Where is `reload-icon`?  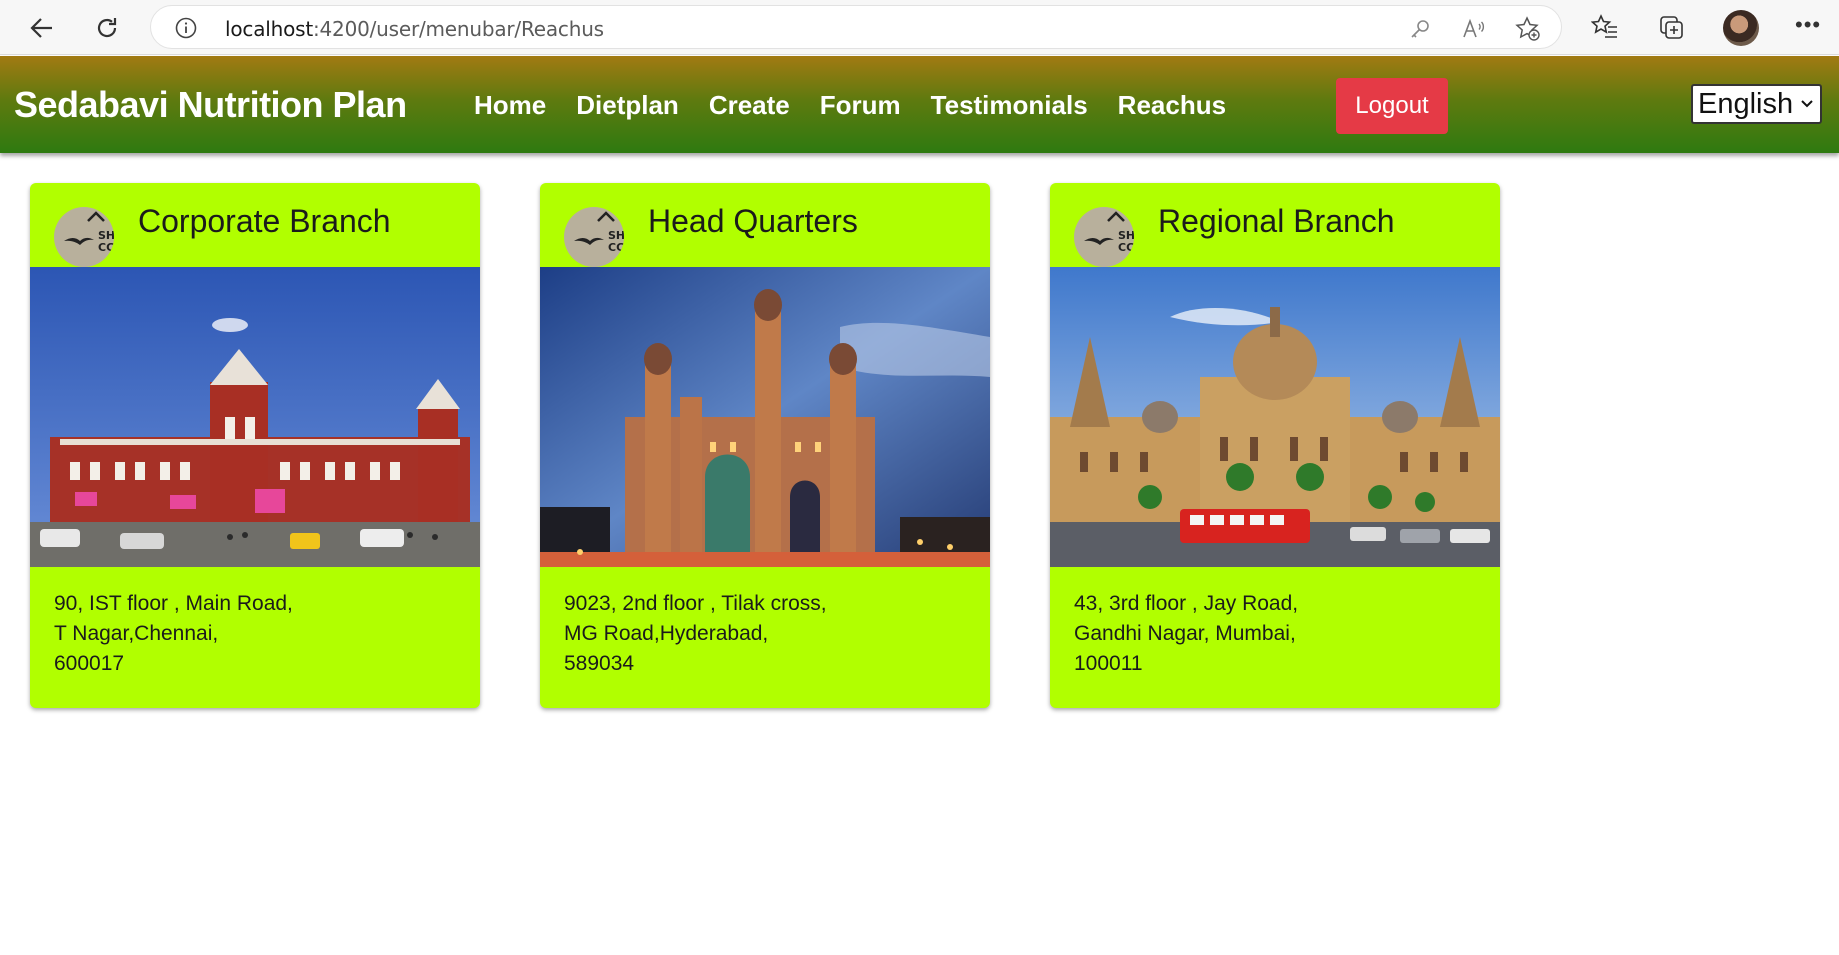 reload-icon is located at coordinates (107, 28).